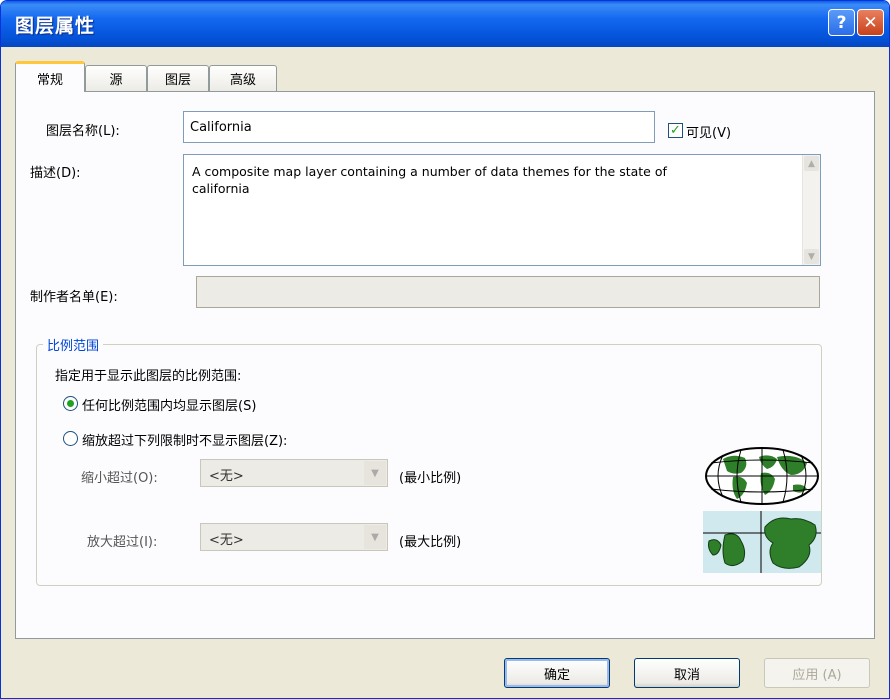 The width and height of the screenshot is (890, 699). I want to click on help-icon: ?, so click(841, 22).